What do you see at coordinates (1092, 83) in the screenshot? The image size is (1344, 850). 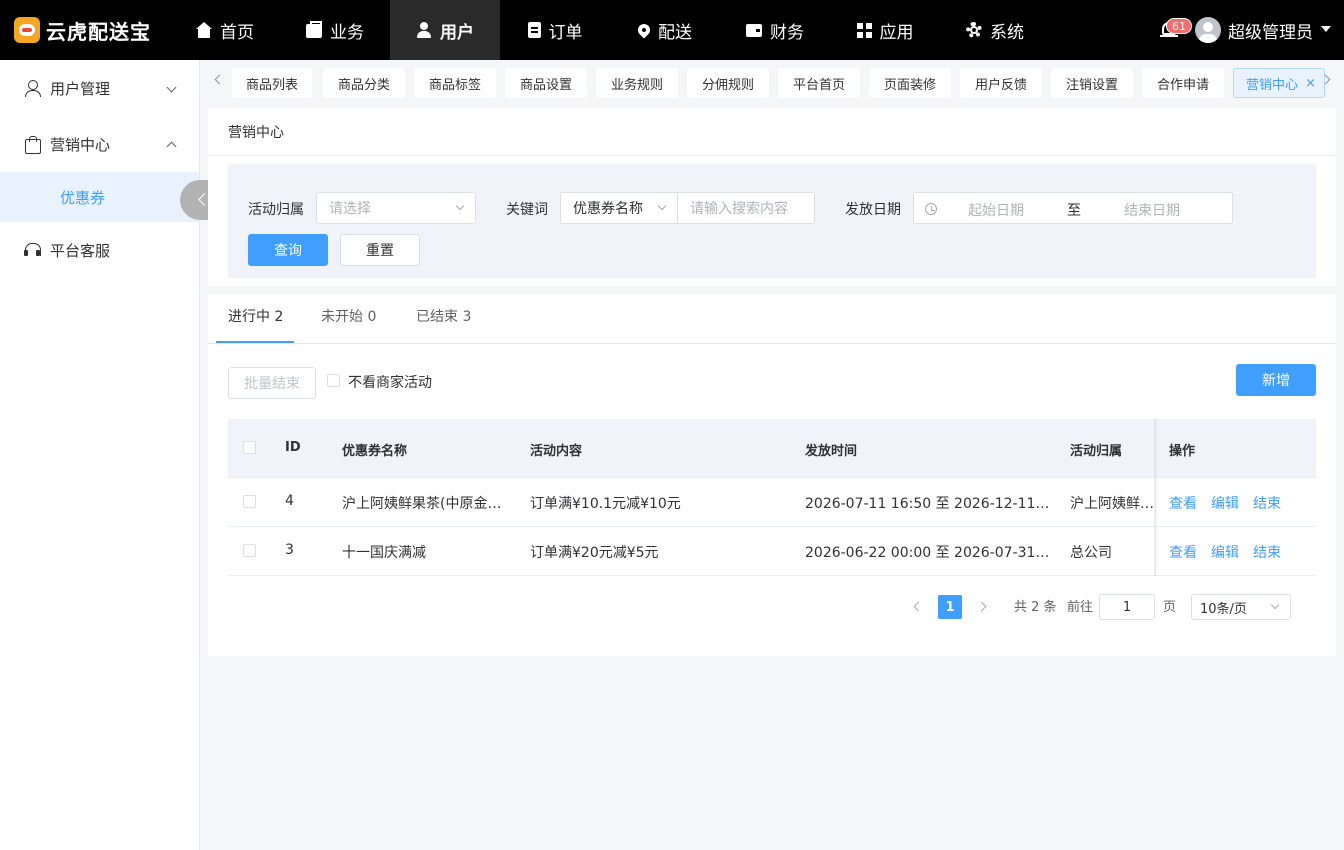 I see `tab-cancel-settings: 注销设置` at bounding box center [1092, 83].